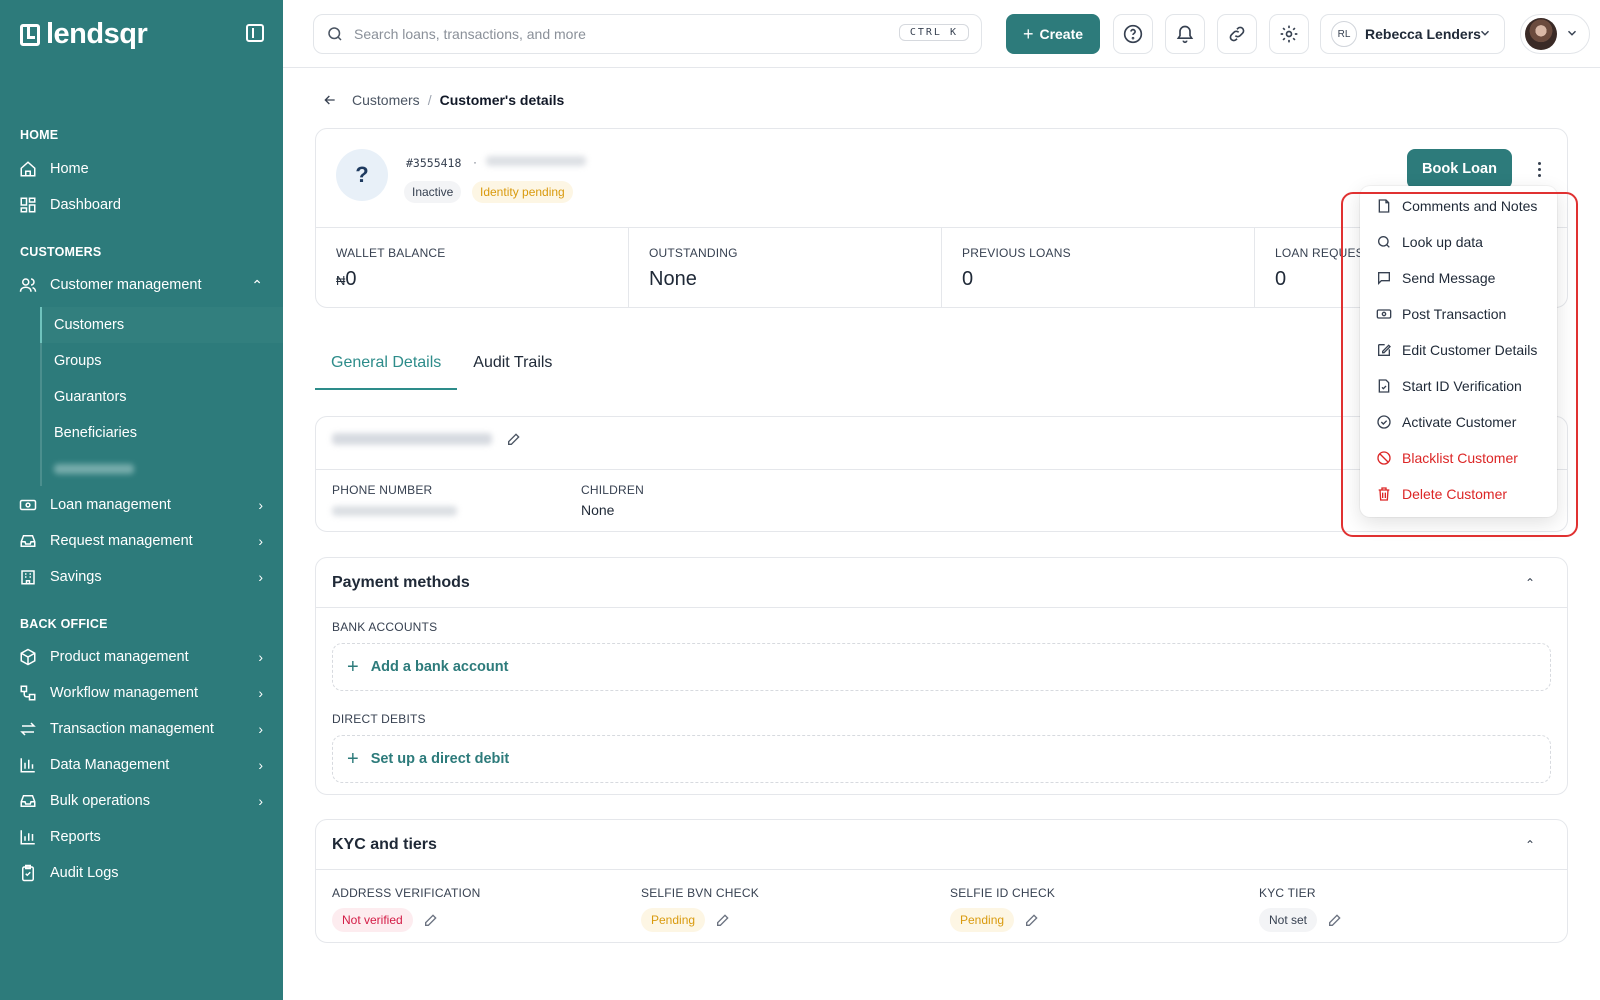 The height and width of the screenshot is (1000, 1600). What do you see at coordinates (1098, 268) in the screenshot?
I see `stat-previous-loans: PREVIOUS LOANS 0` at bounding box center [1098, 268].